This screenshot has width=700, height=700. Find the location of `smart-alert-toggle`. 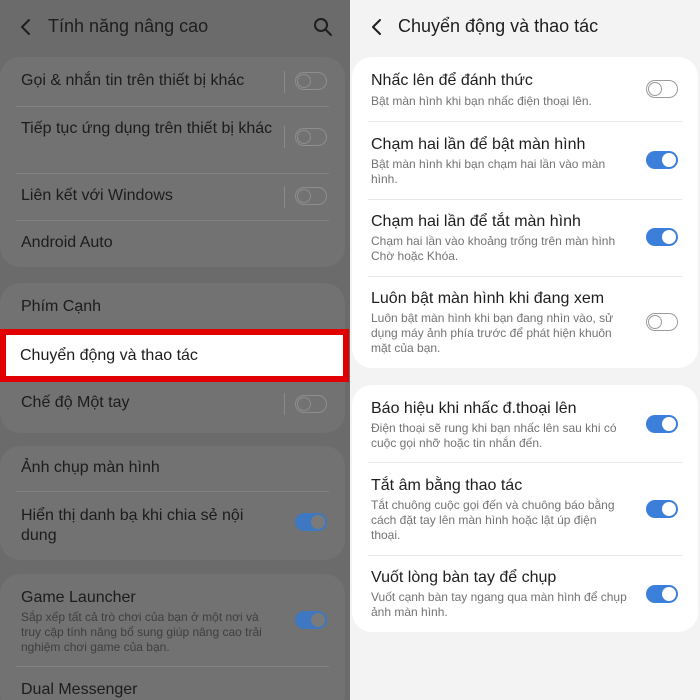

smart-alert-toggle is located at coordinates (662, 424).